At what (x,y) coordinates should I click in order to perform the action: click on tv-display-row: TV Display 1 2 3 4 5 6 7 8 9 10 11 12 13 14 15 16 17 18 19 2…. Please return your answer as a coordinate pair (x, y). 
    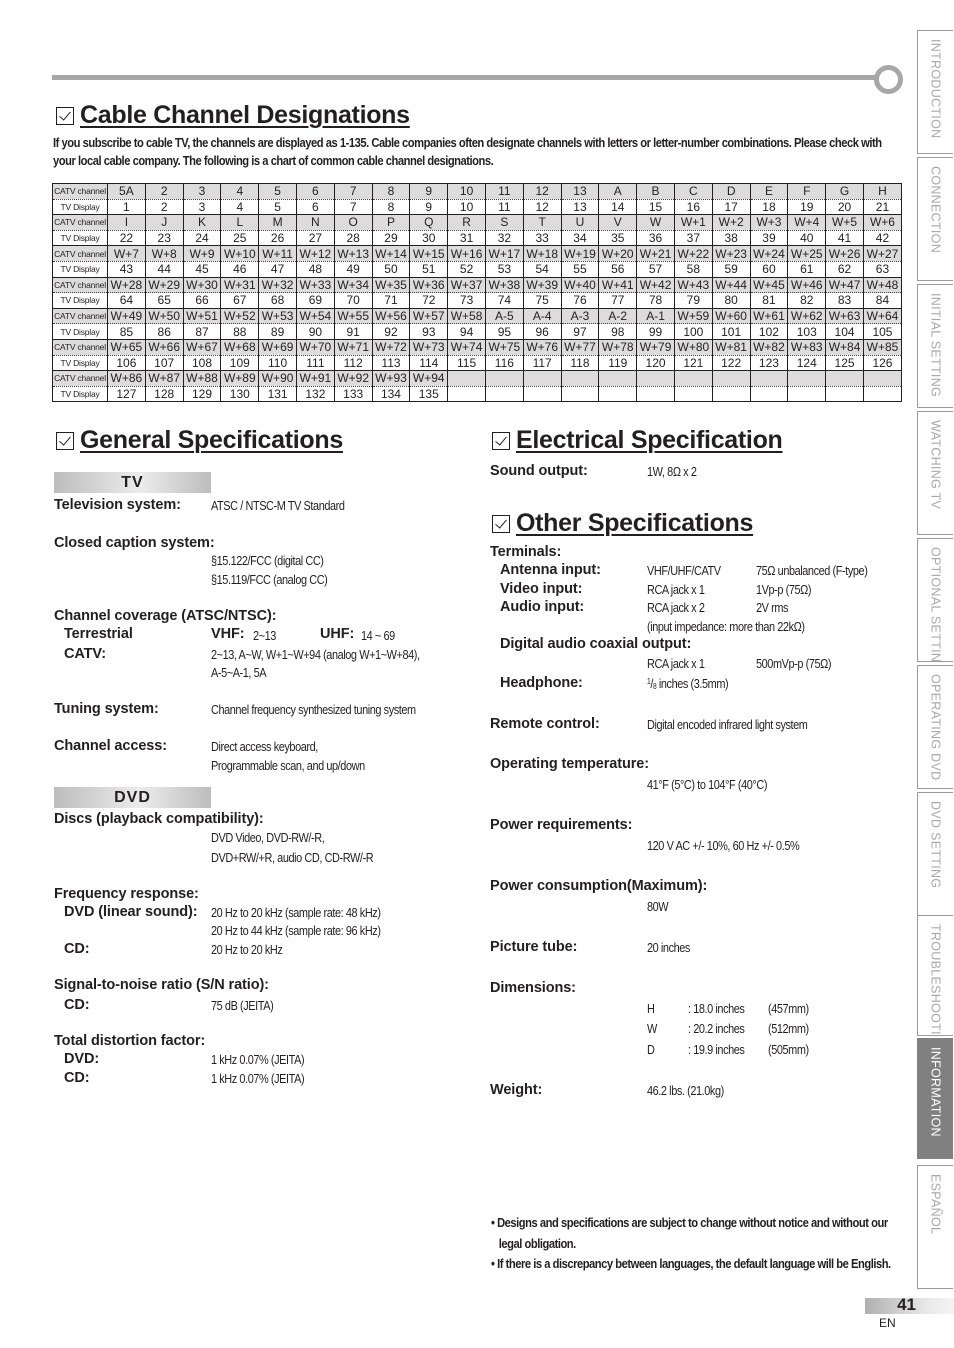
    Looking at the image, I should click on (477, 207).